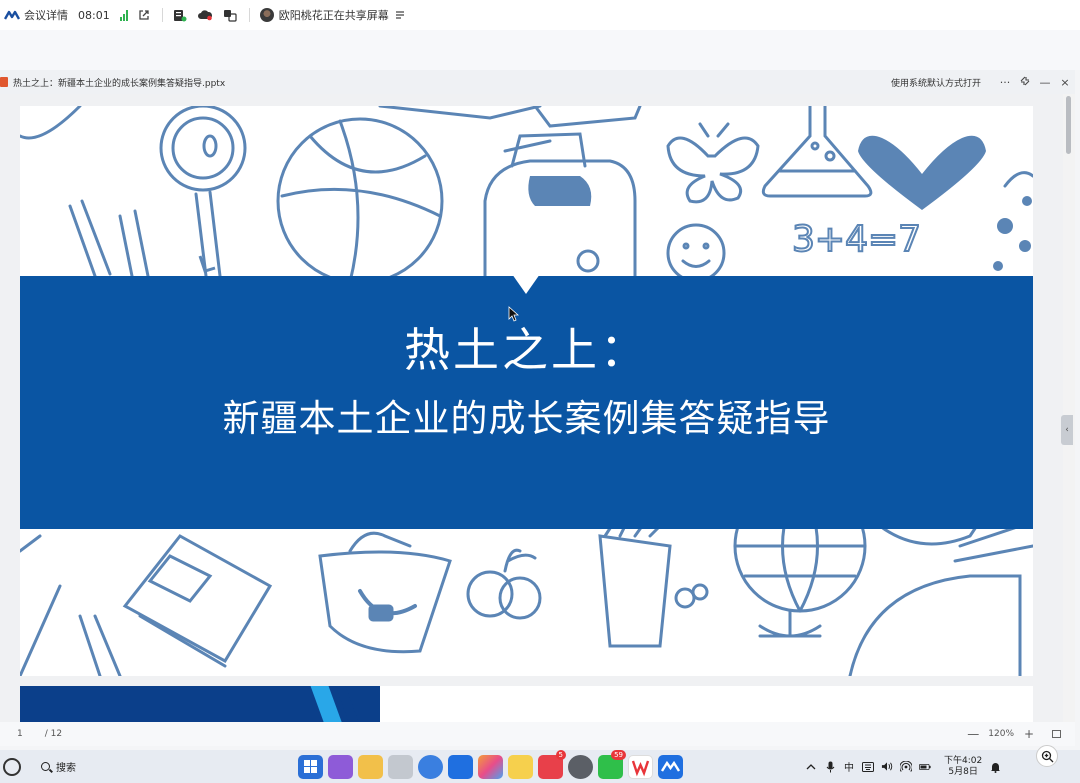  What do you see at coordinates (1025, 82) in the screenshot?
I see `collapse-icon` at bounding box center [1025, 82].